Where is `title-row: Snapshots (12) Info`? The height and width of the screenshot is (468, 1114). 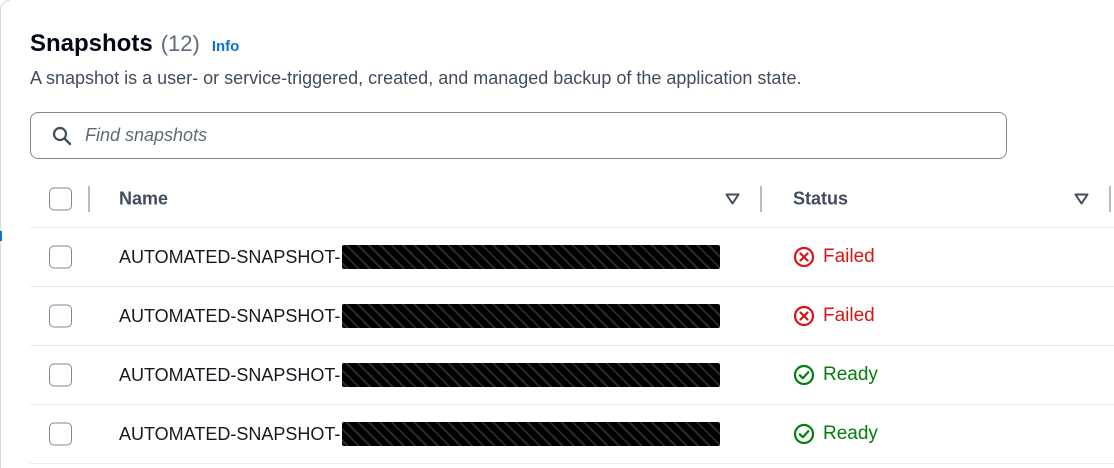 title-row: Snapshots (12) Info is located at coordinates (415, 44).